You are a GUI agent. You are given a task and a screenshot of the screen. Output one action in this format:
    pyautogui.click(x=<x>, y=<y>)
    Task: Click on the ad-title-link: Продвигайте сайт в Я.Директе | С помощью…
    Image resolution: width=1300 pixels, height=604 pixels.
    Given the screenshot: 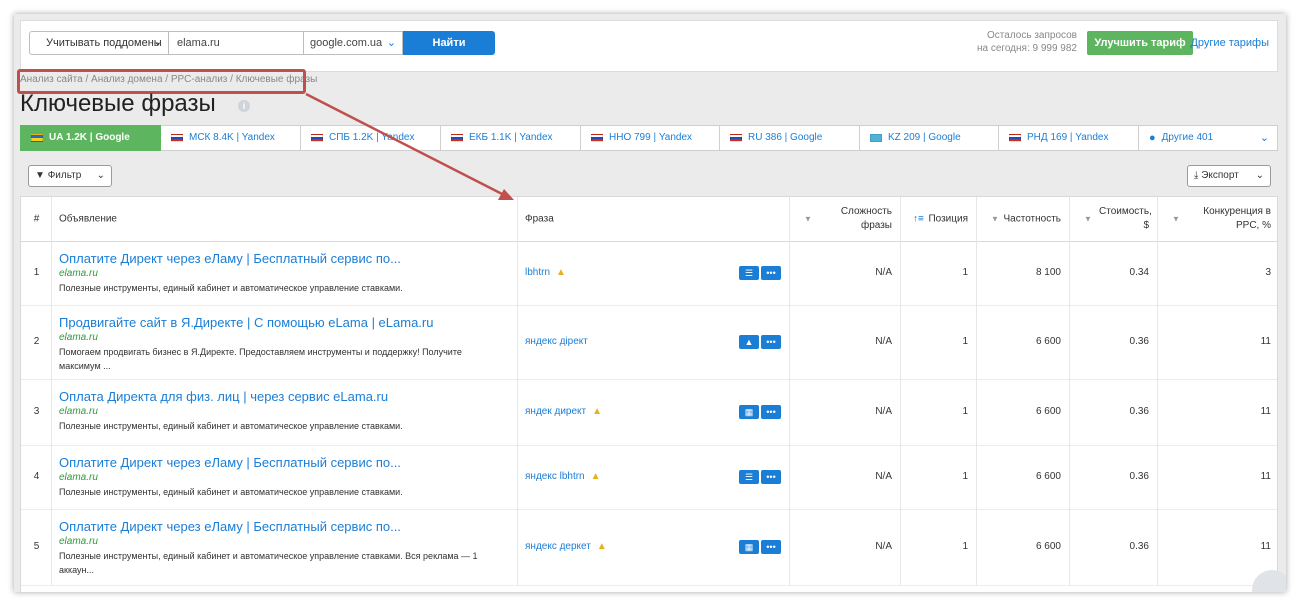 What is the action you would take?
    pyautogui.click(x=246, y=322)
    